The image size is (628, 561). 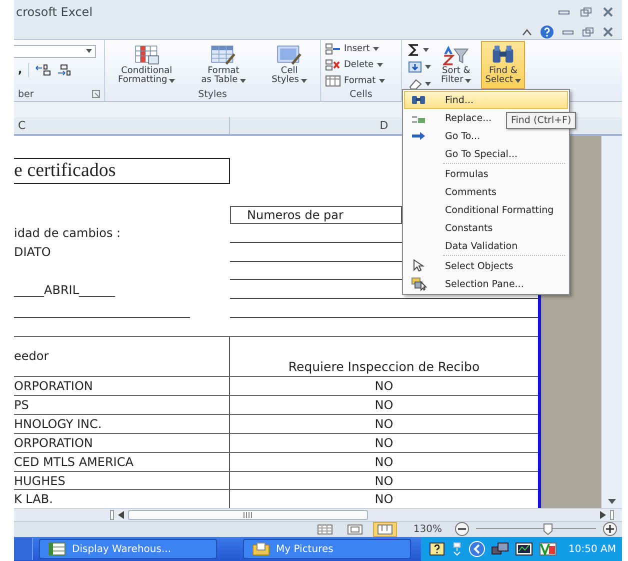 What do you see at coordinates (462, 529) in the screenshot?
I see `zoom-out-icon` at bounding box center [462, 529].